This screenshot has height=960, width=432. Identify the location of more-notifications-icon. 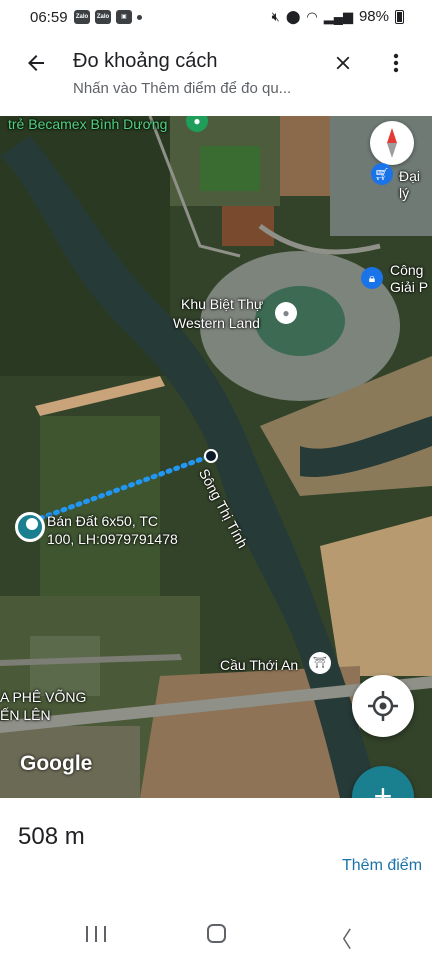
(139, 17).